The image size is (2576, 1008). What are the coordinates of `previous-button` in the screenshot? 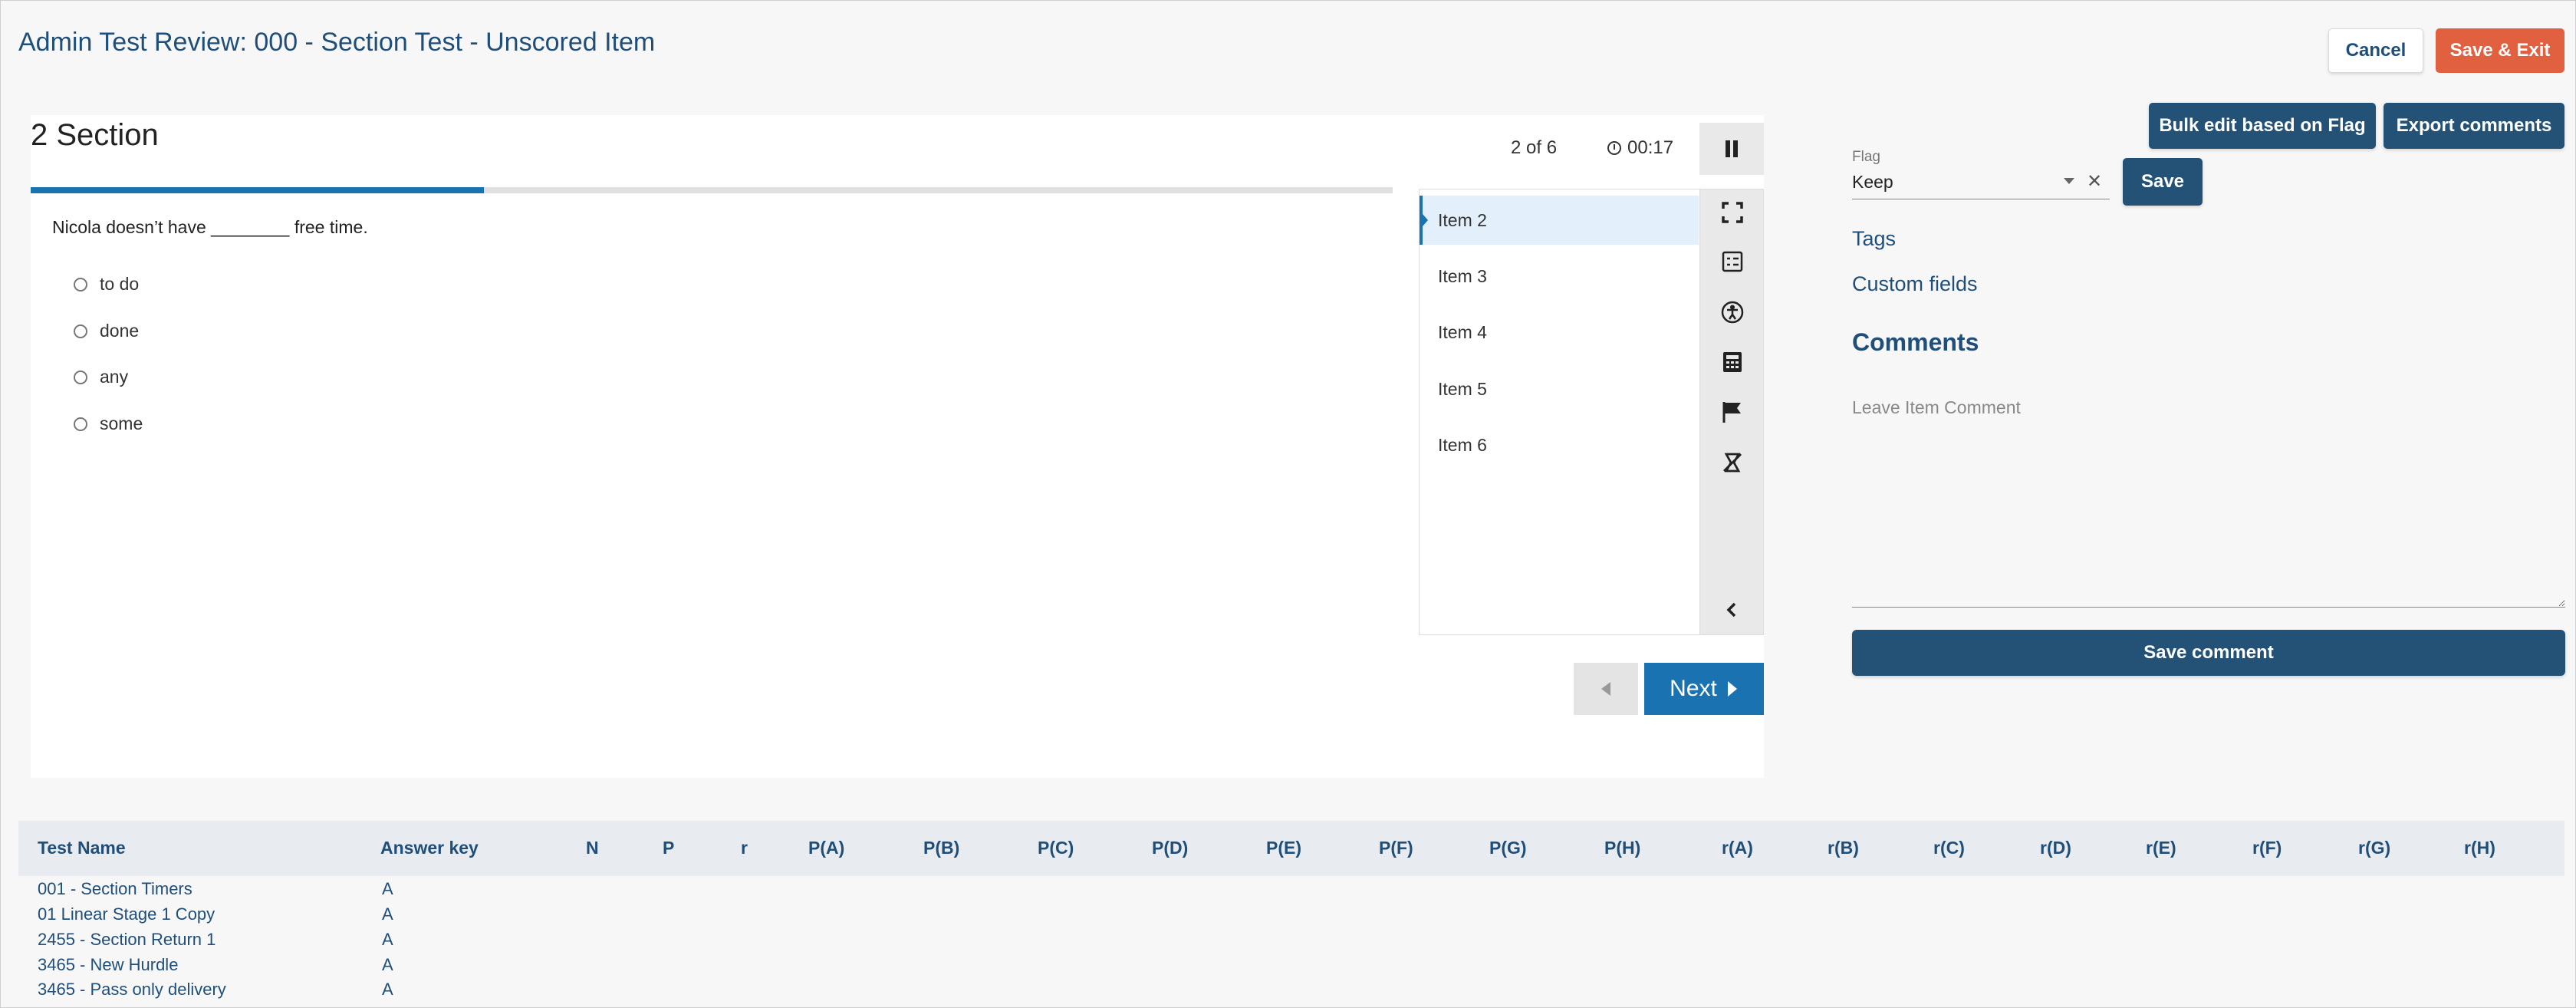 It's located at (1606, 689).